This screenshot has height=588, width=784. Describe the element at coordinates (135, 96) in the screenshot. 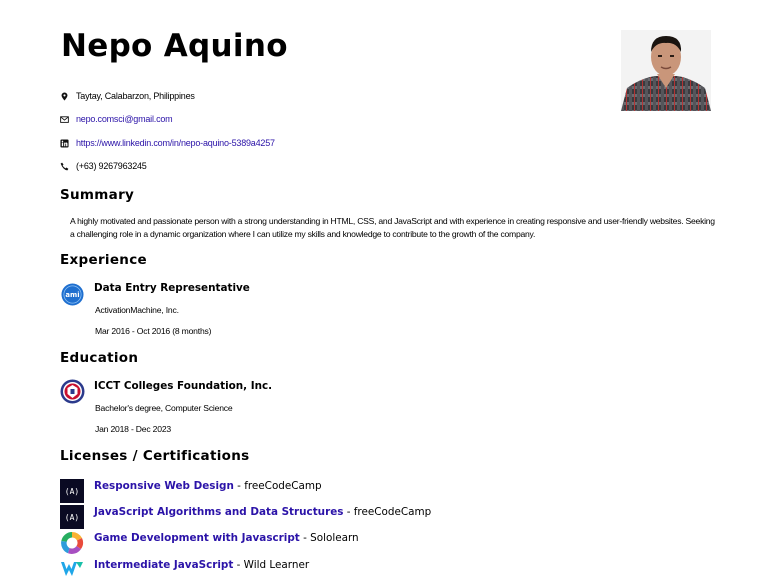

I see `contact-location-text: Taytay, Calabarzon, Philippines` at that location.